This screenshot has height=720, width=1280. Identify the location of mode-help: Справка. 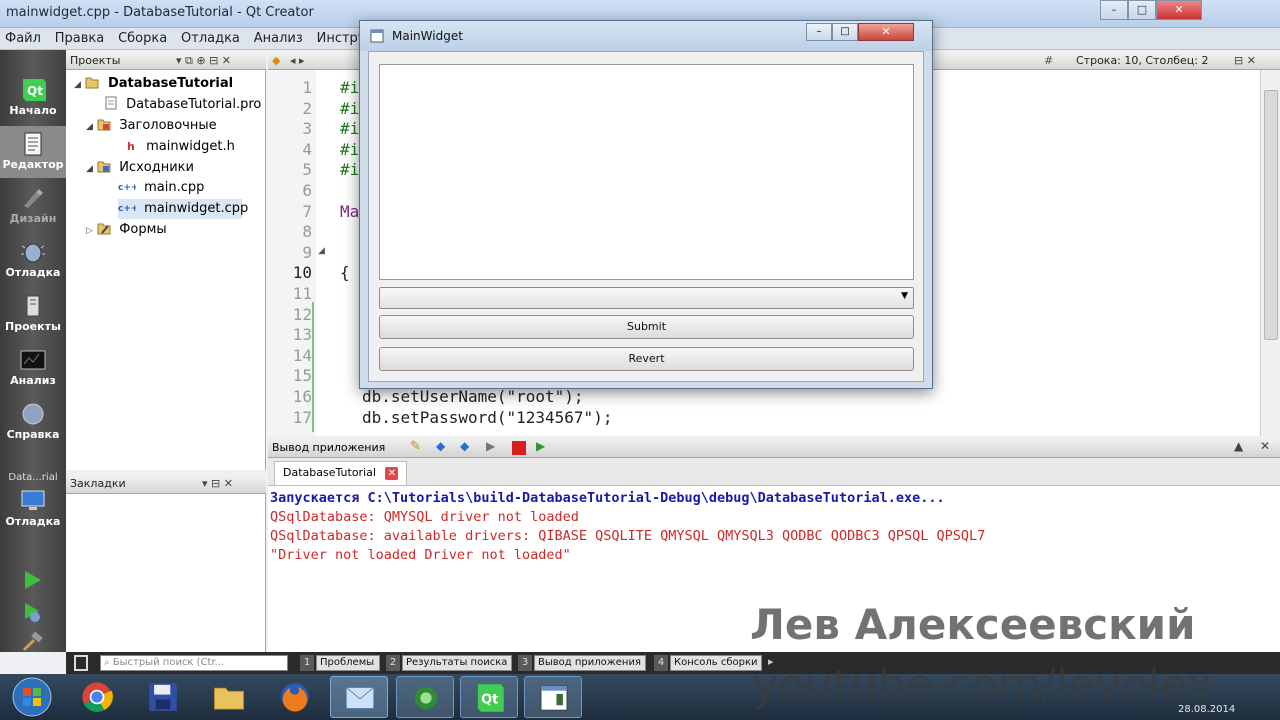
(33, 422).